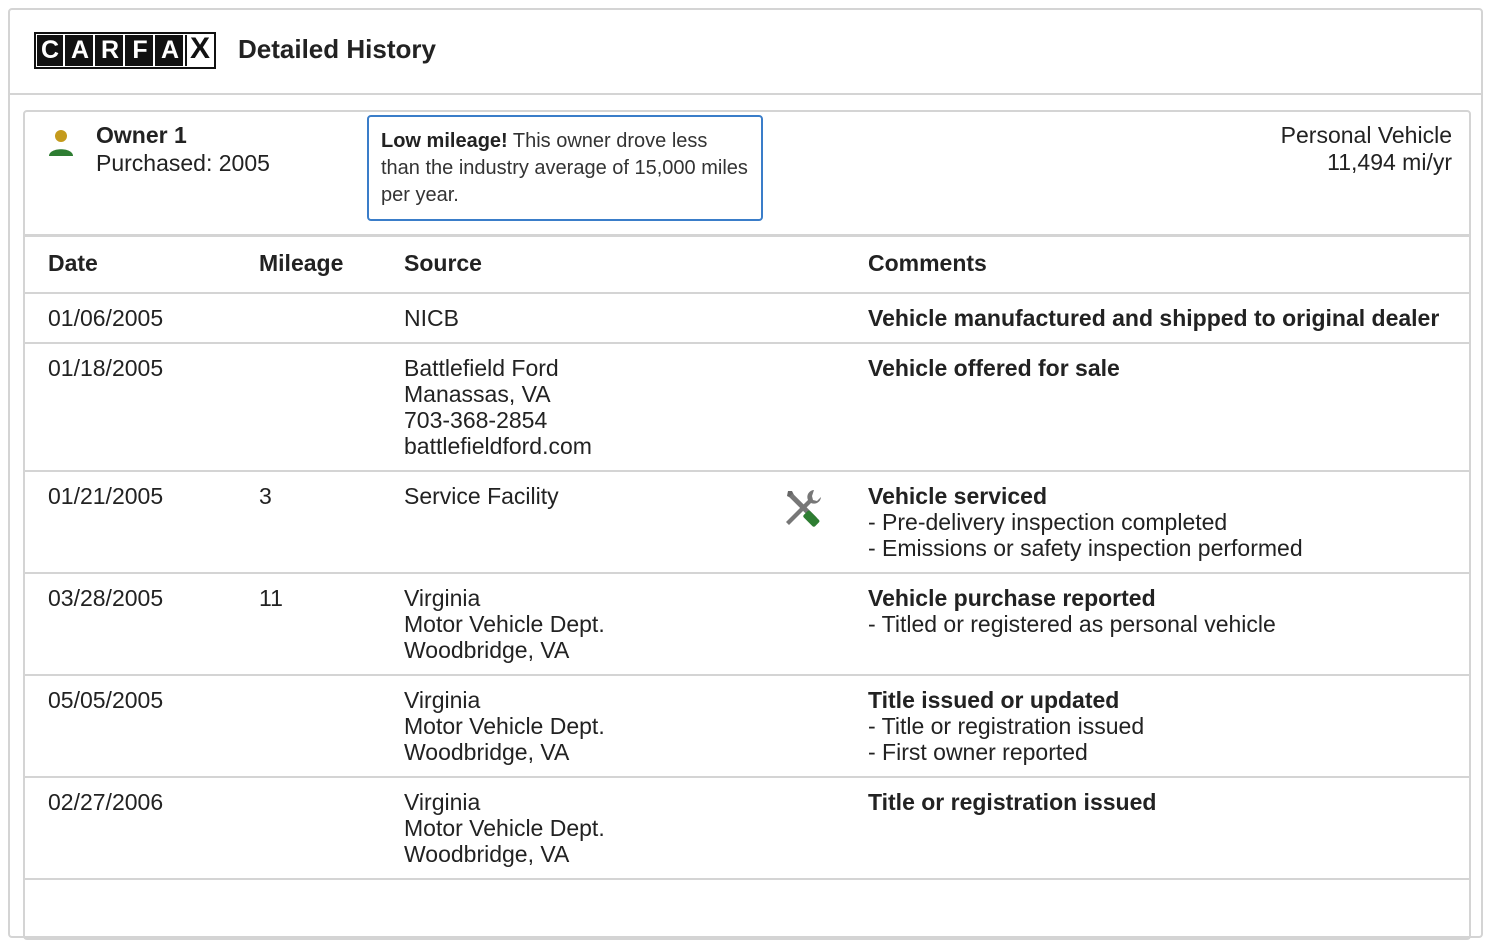 This screenshot has height=940, width=1489. What do you see at coordinates (803, 508) in the screenshot?
I see `wrench-screwdriver-icon` at bounding box center [803, 508].